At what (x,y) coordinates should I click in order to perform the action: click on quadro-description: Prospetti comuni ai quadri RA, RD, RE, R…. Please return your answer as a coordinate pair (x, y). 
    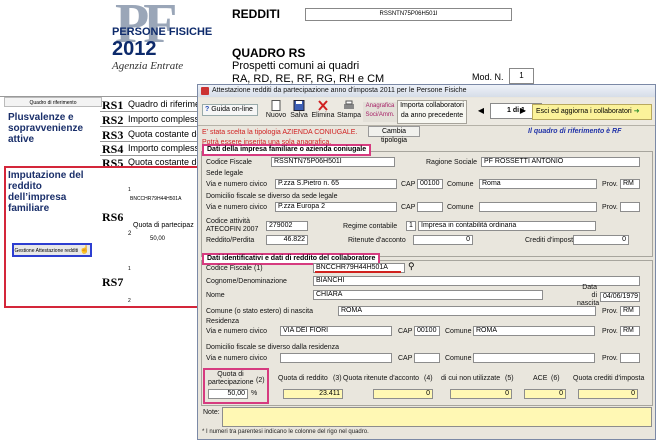
    Looking at the image, I should click on (308, 73).